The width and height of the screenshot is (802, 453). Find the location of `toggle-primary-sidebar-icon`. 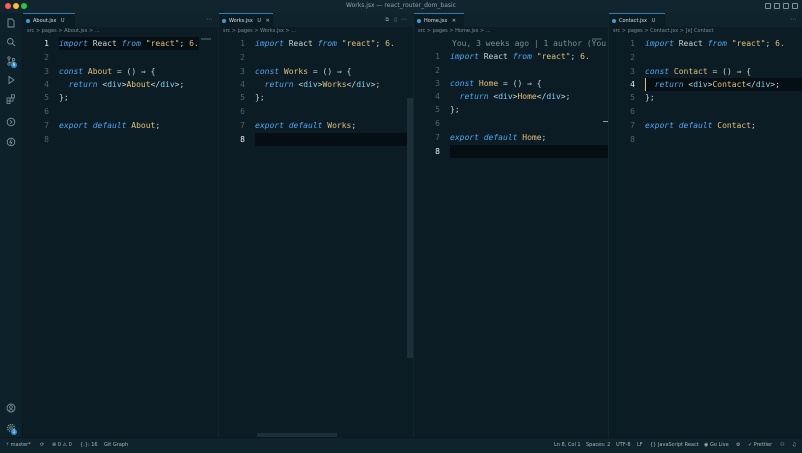

toggle-primary-sidebar-icon is located at coordinates (768, 6).